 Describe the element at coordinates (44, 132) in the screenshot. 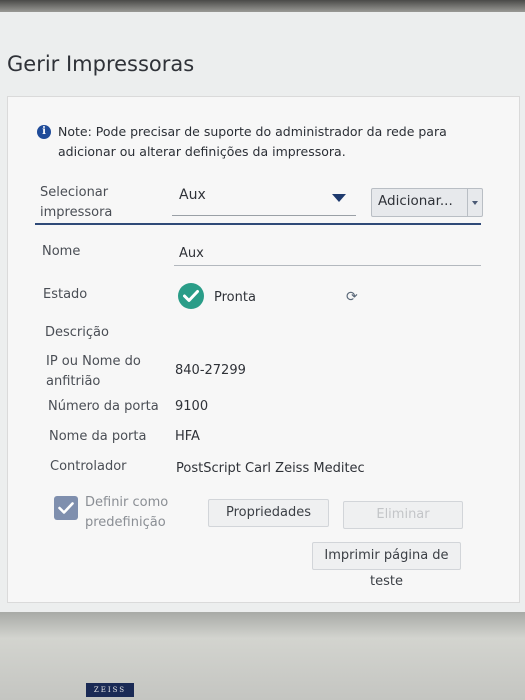

I see `info-icon: i` at that location.